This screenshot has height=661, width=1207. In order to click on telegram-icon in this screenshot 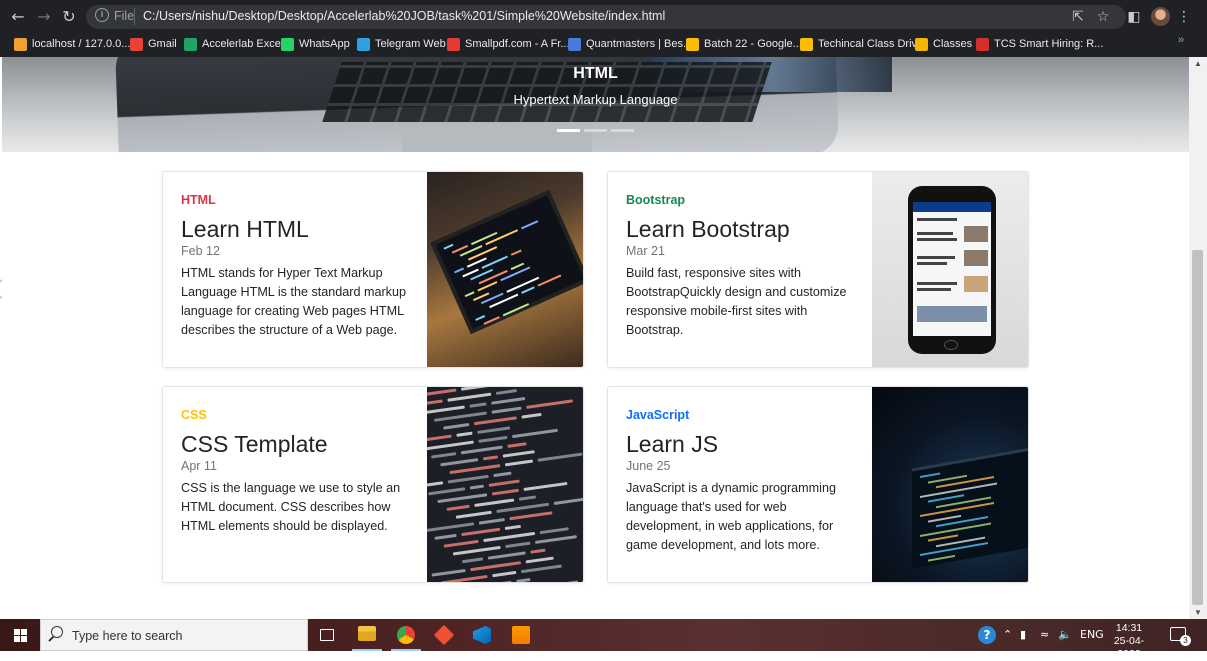, I will do `click(363, 44)`.